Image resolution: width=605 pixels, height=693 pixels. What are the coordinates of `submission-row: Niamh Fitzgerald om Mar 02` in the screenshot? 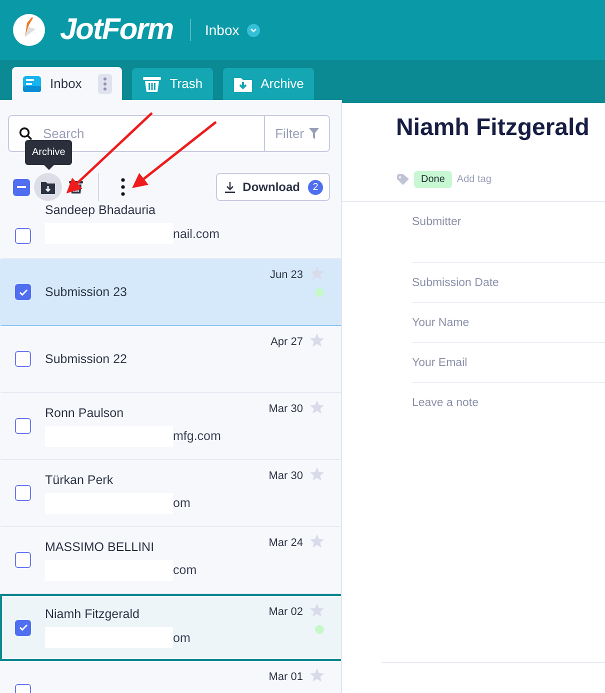 It's located at (170, 627).